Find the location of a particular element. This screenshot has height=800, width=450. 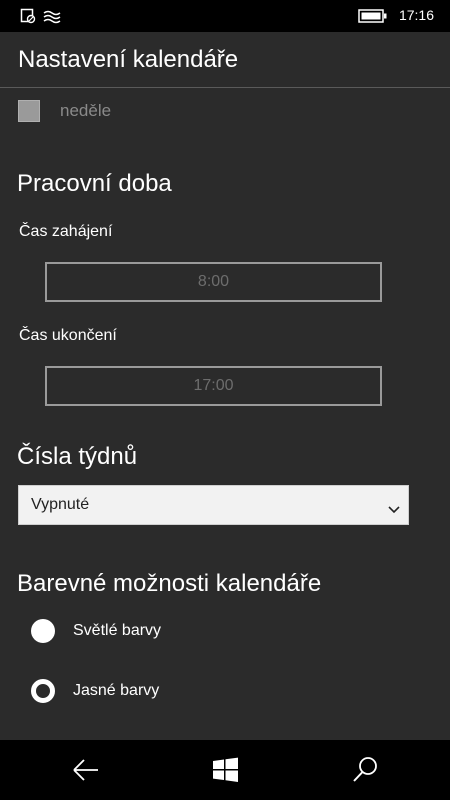

navigation-bar is located at coordinates (225, 770).